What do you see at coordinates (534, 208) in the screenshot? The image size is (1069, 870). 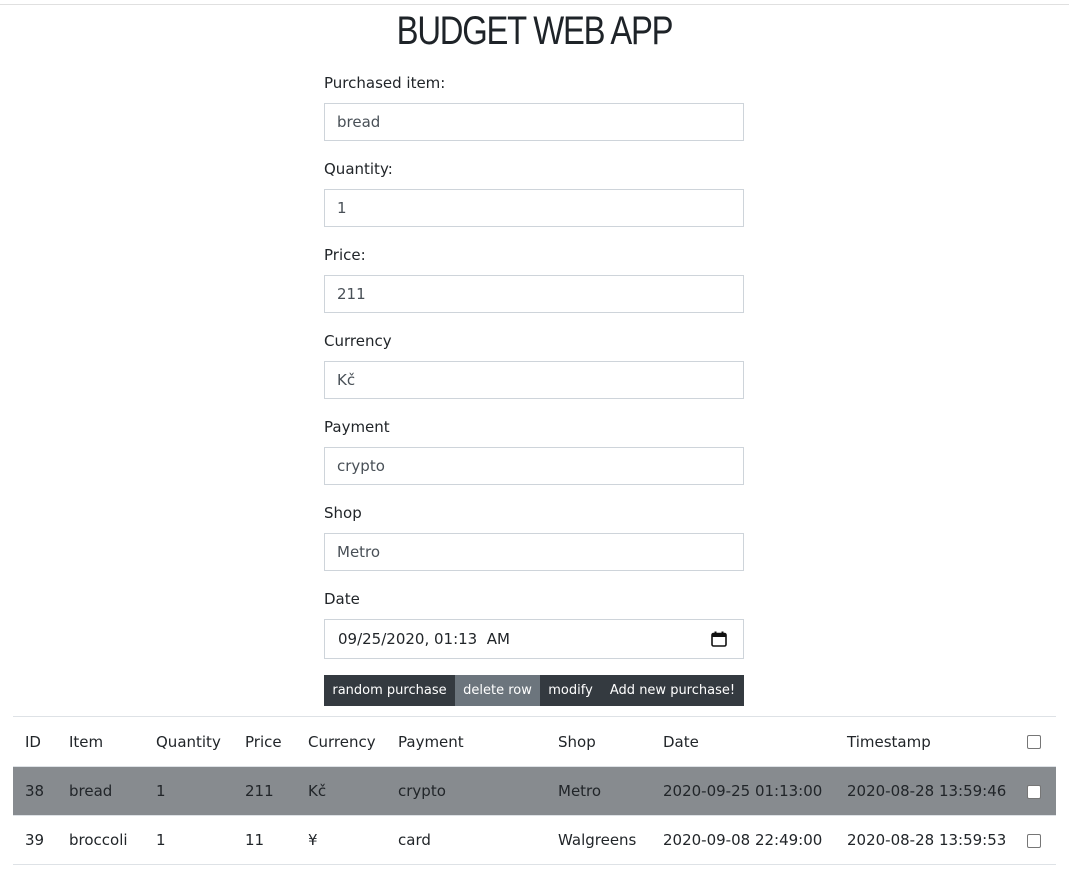 I see `quantity-input` at bounding box center [534, 208].